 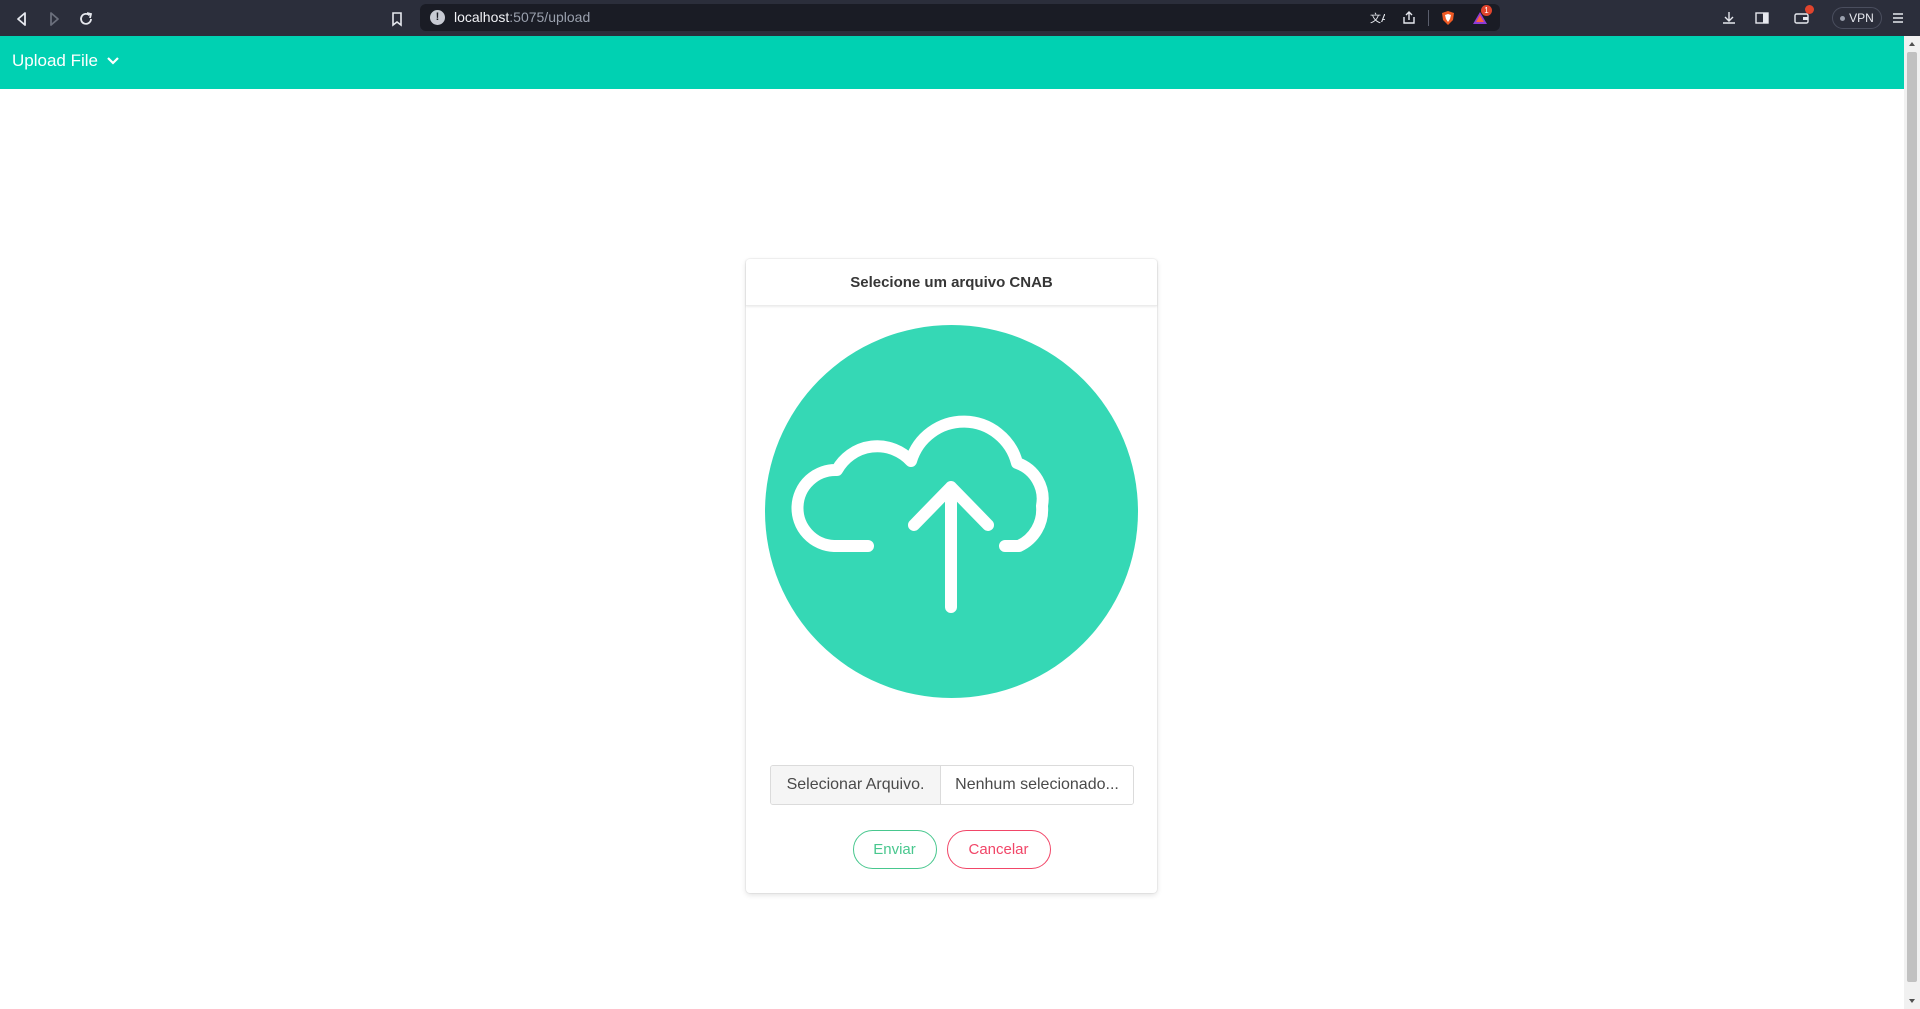 What do you see at coordinates (113, 61) in the screenshot?
I see `chevron-down-icon` at bounding box center [113, 61].